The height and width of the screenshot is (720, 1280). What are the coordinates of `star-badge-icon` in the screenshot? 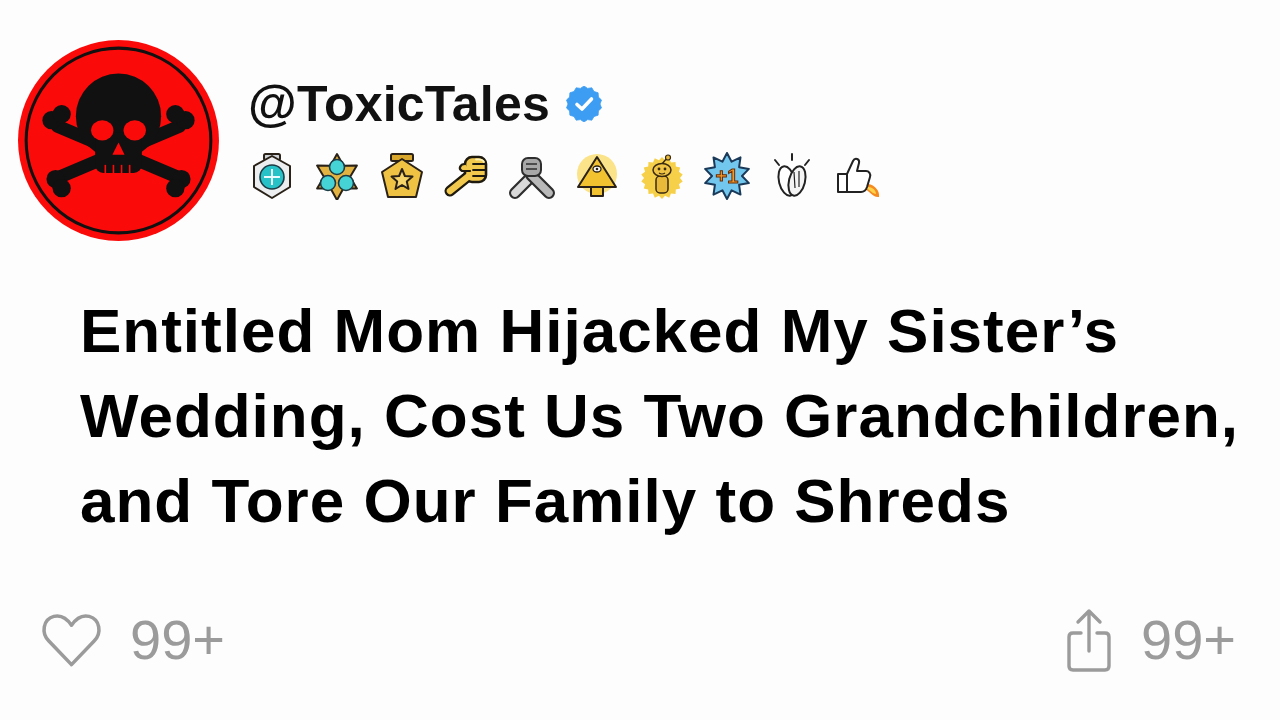 It's located at (402, 176).